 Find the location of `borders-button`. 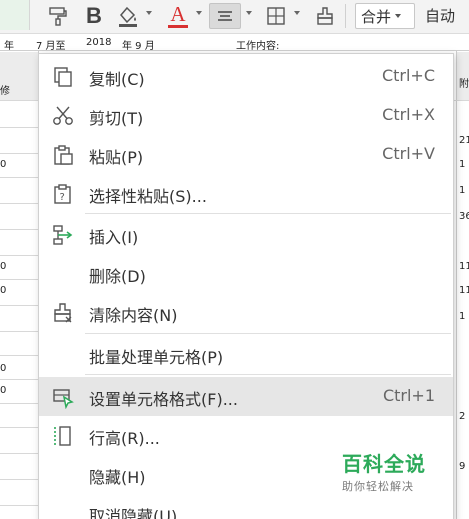

borders-button is located at coordinates (276, 16).